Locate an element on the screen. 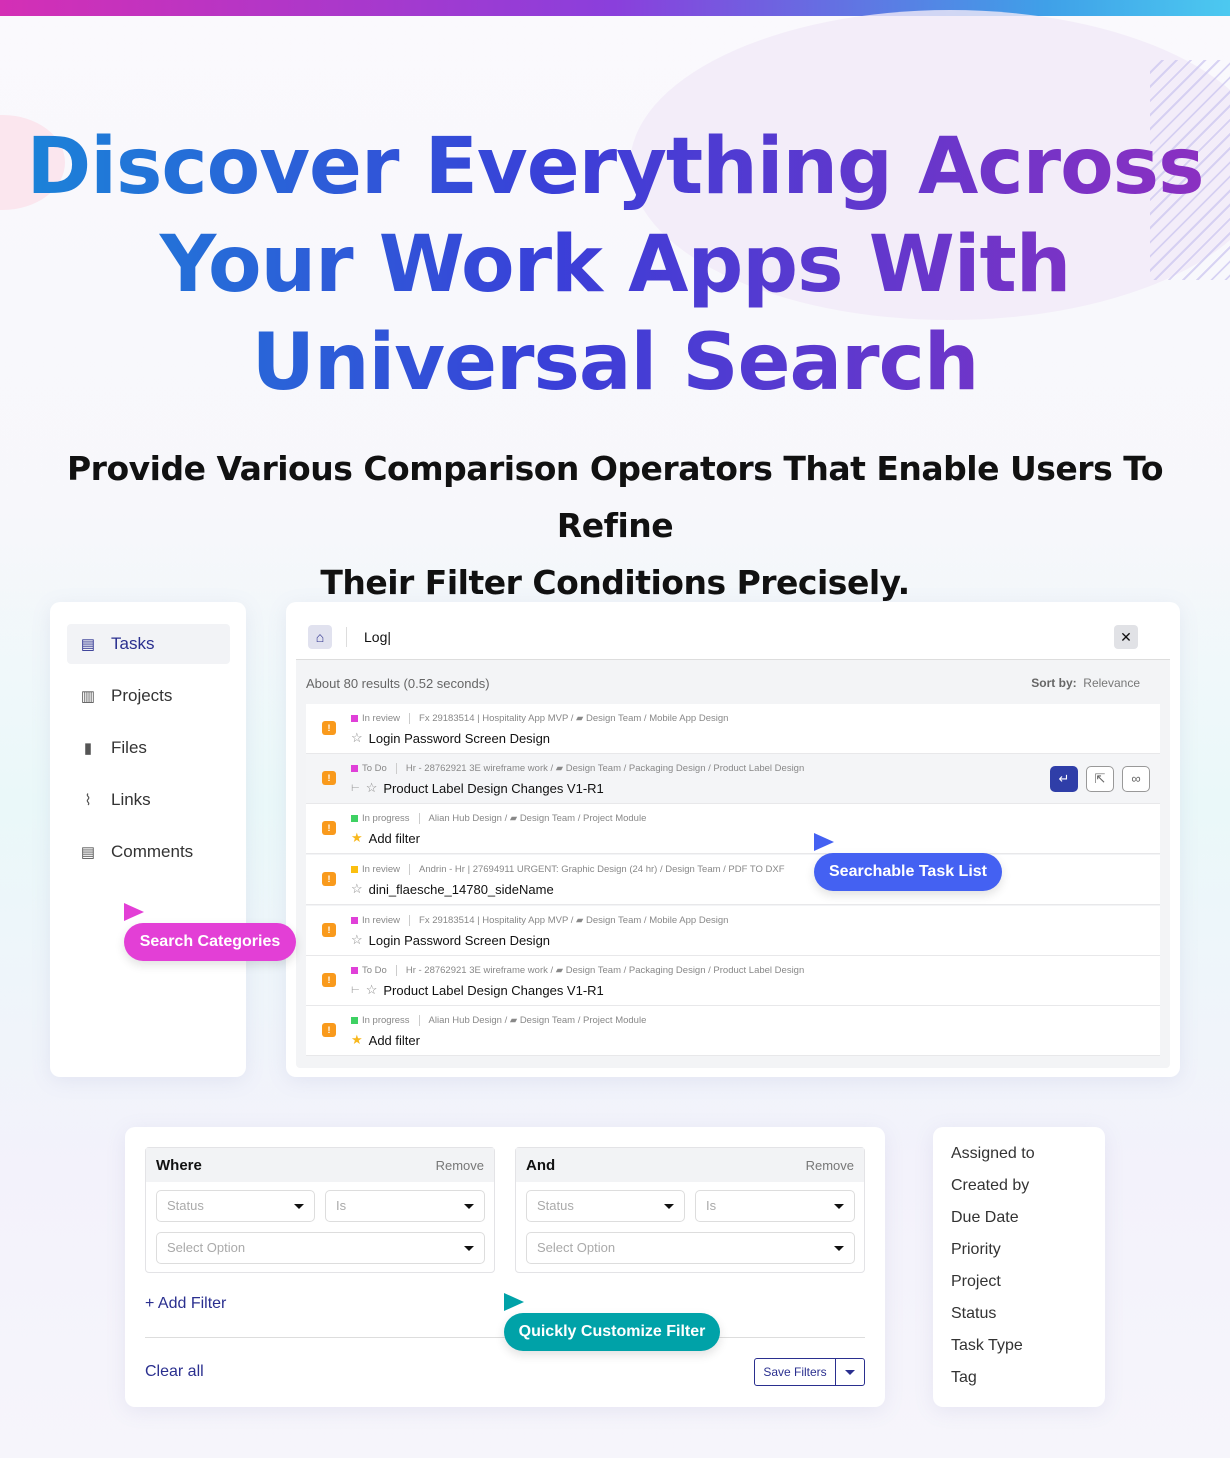 Image resolution: width=1230 pixels, height=1458 pixels. home-icon: ⌂ is located at coordinates (320, 637).